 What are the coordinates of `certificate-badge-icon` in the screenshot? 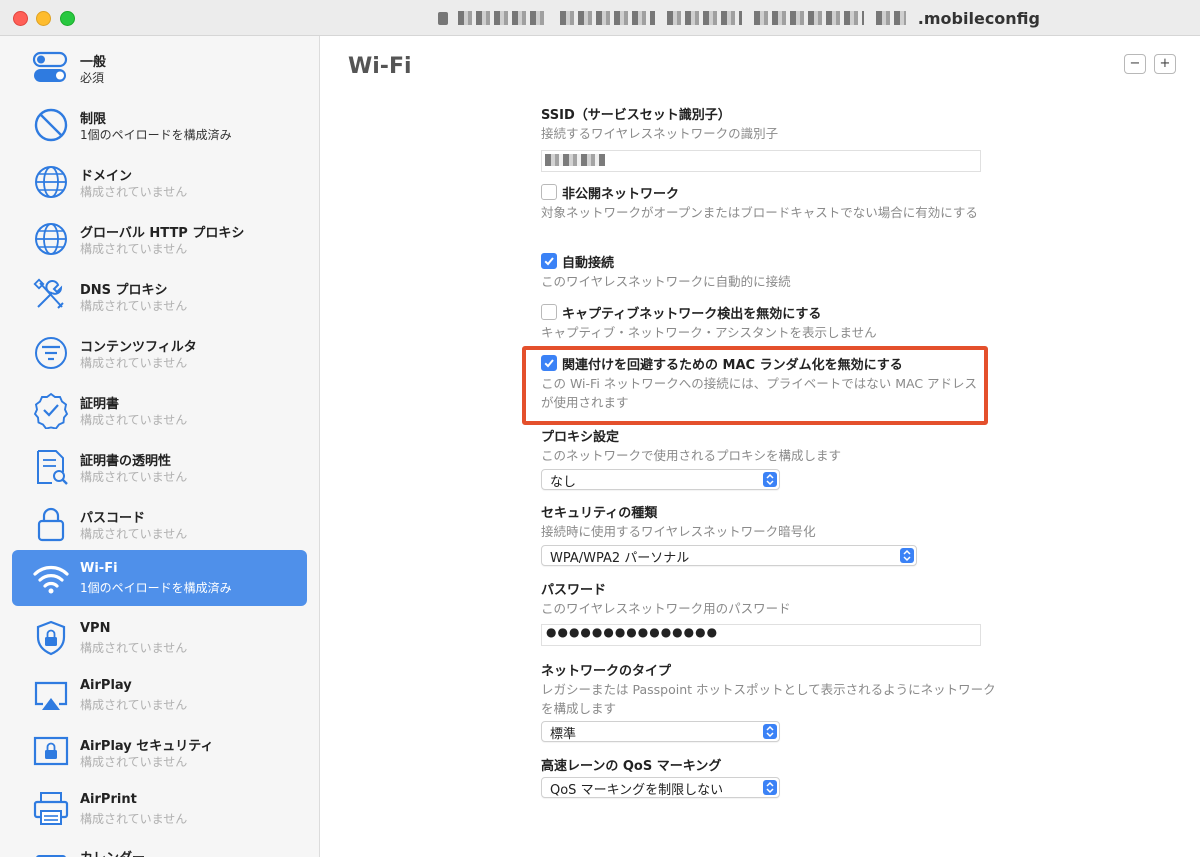 It's located at (51, 410).